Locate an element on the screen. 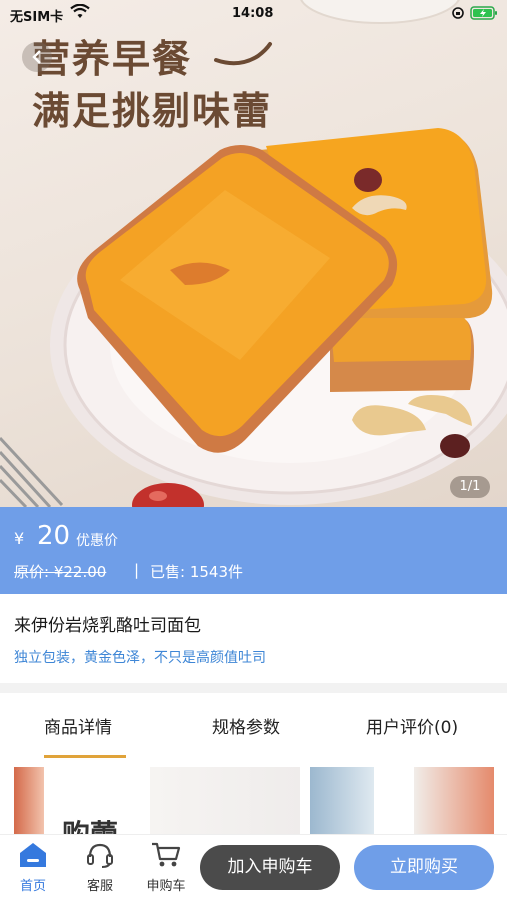  buy-now-button: 立即购买 is located at coordinates (424, 867).